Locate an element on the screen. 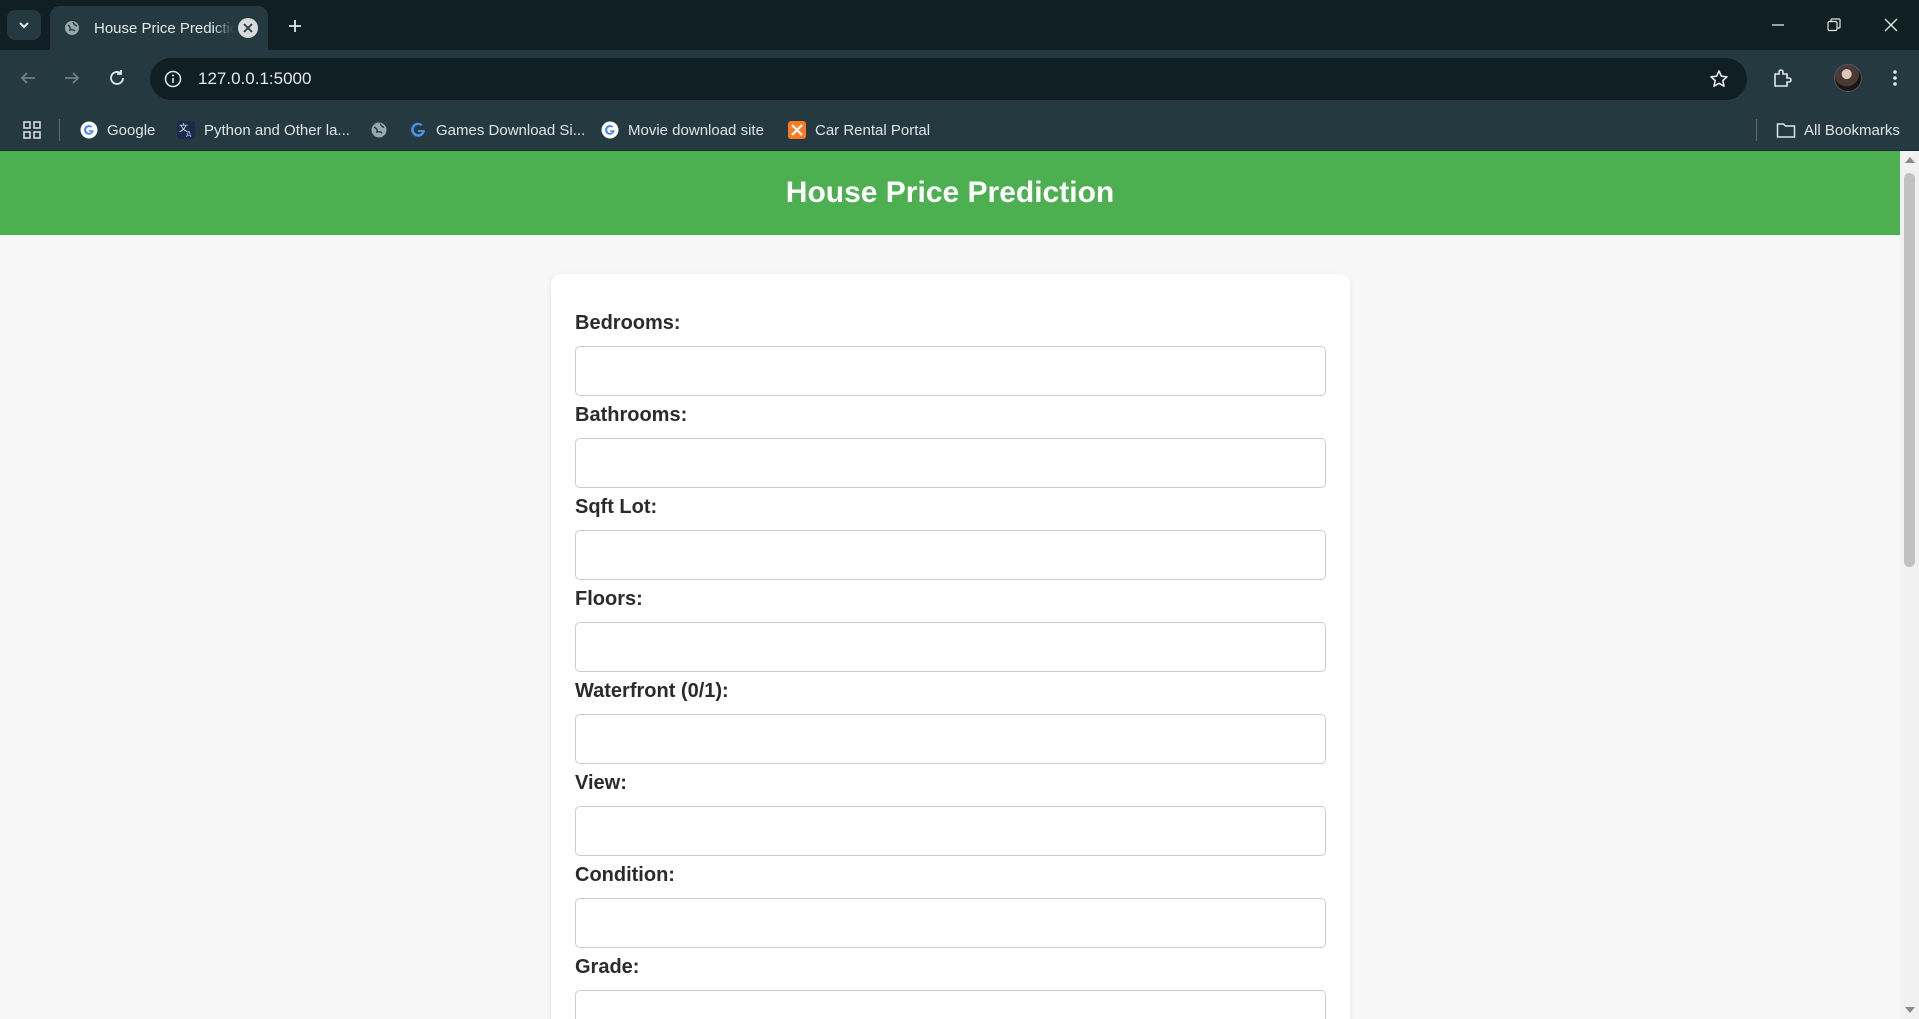 The width and height of the screenshot is (1919, 1019). tab-close-button is located at coordinates (248, 28).